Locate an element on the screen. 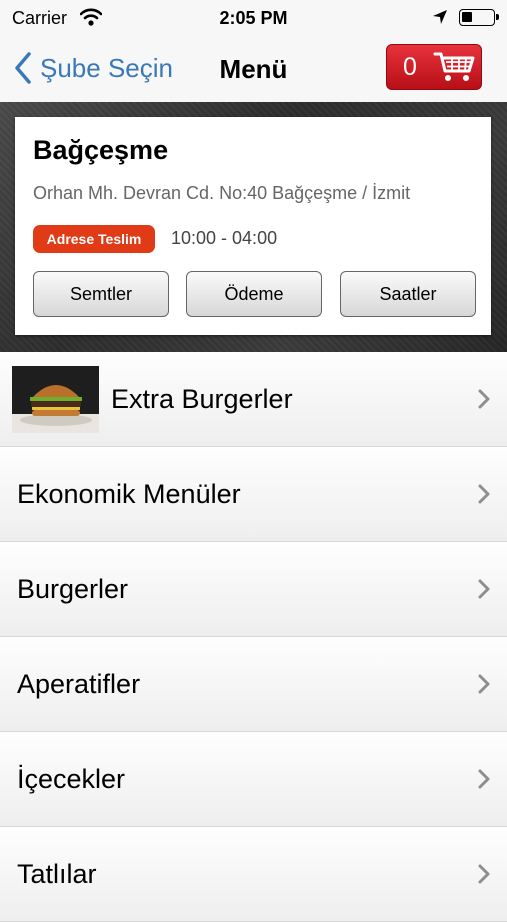 This screenshot has width=507, height=922. status-bar: Carrier 2:05 PM is located at coordinates (253, 18).